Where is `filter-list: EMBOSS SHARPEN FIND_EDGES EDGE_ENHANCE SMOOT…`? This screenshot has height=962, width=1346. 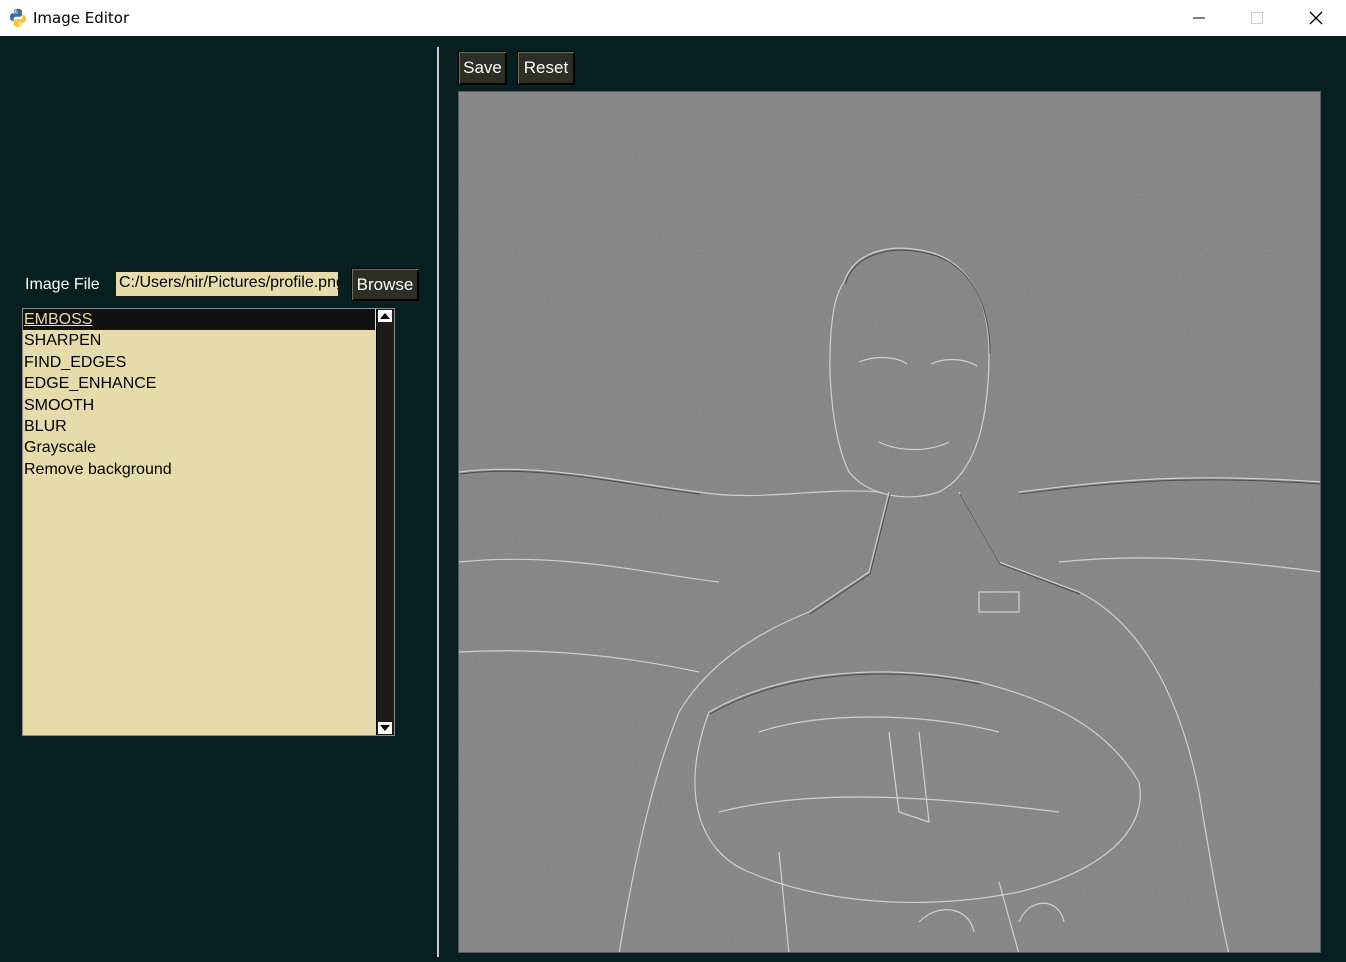 filter-list: EMBOSS SHARPEN FIND_EDGES EDGE_ENHANCE SMOOT… is located at coordinates (199, 394).